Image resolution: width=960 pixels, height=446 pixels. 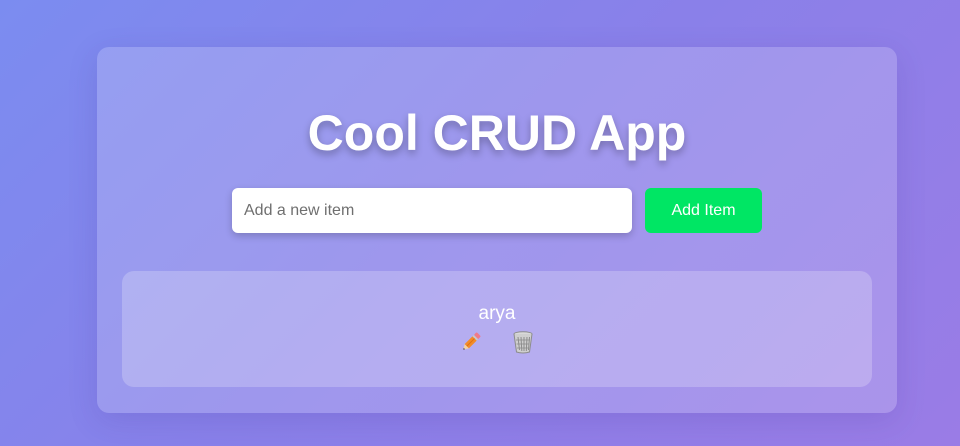 What do you see at coordinates (497, 133) in the screenshot?
I see `page-title: Cool CRUD App` at bounding box center [497, 133].